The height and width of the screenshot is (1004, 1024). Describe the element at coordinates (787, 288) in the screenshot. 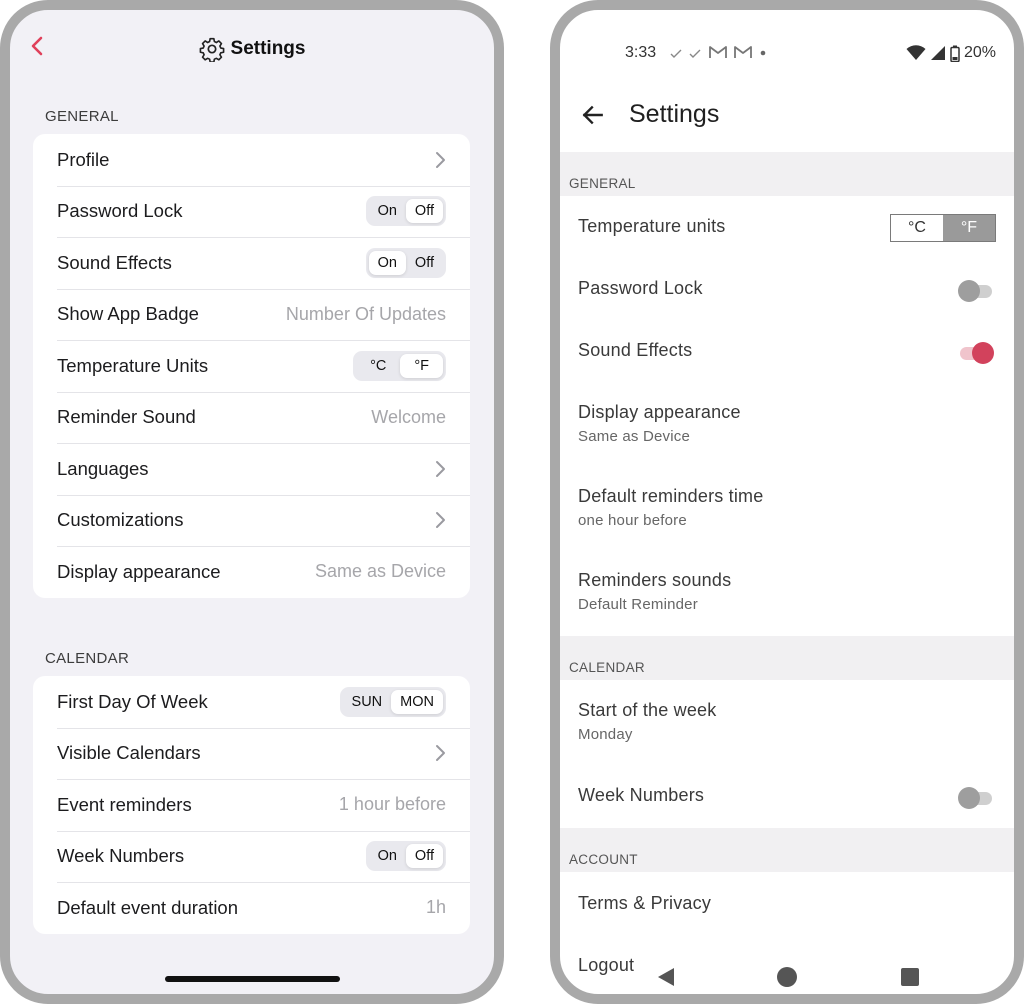

I see `row-password-lock: Password Lock` at that location.